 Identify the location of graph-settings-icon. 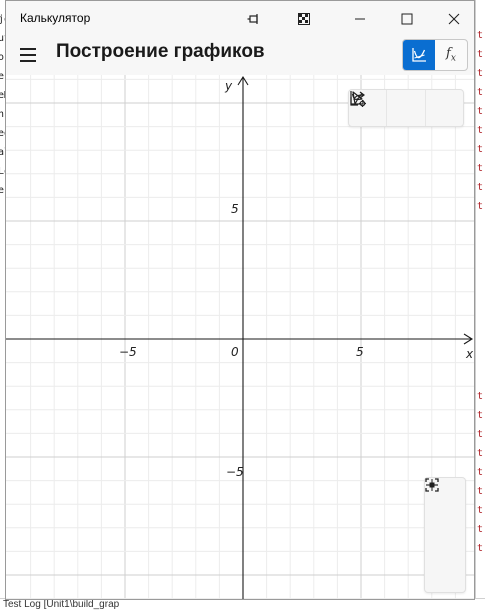
(358, 99).